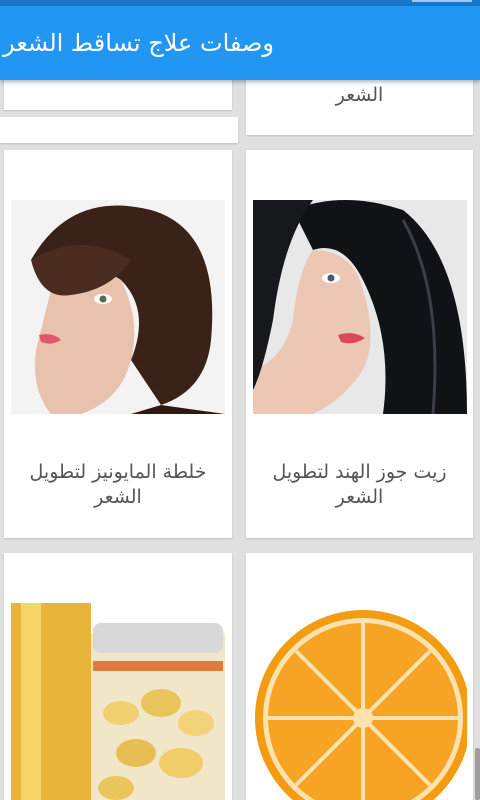 Image resolution: width=480 pixels, height=800 pixels. I want to click on status-icons, so click(442, 2).